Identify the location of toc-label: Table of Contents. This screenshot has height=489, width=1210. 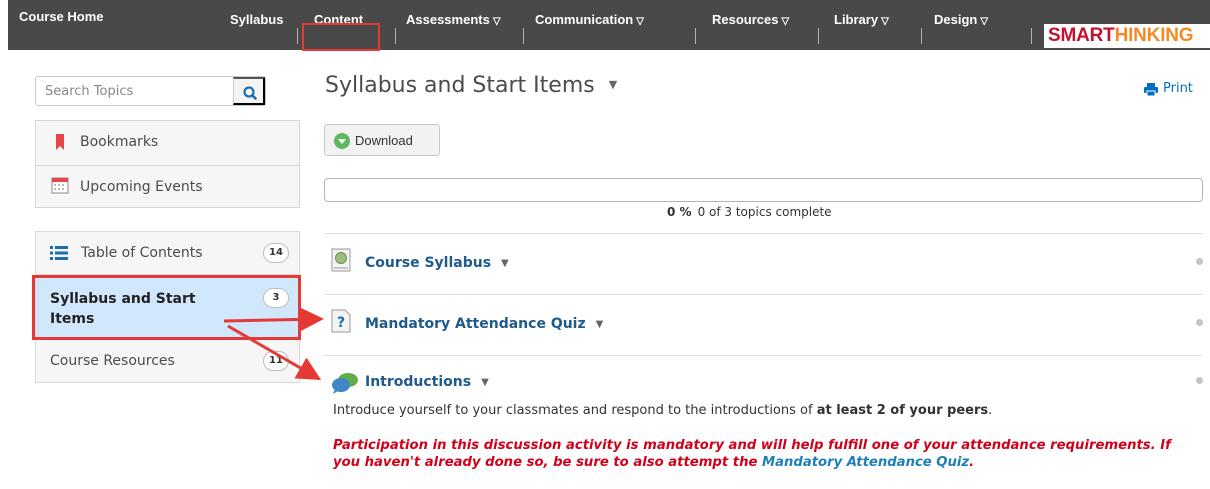
(142, 253).